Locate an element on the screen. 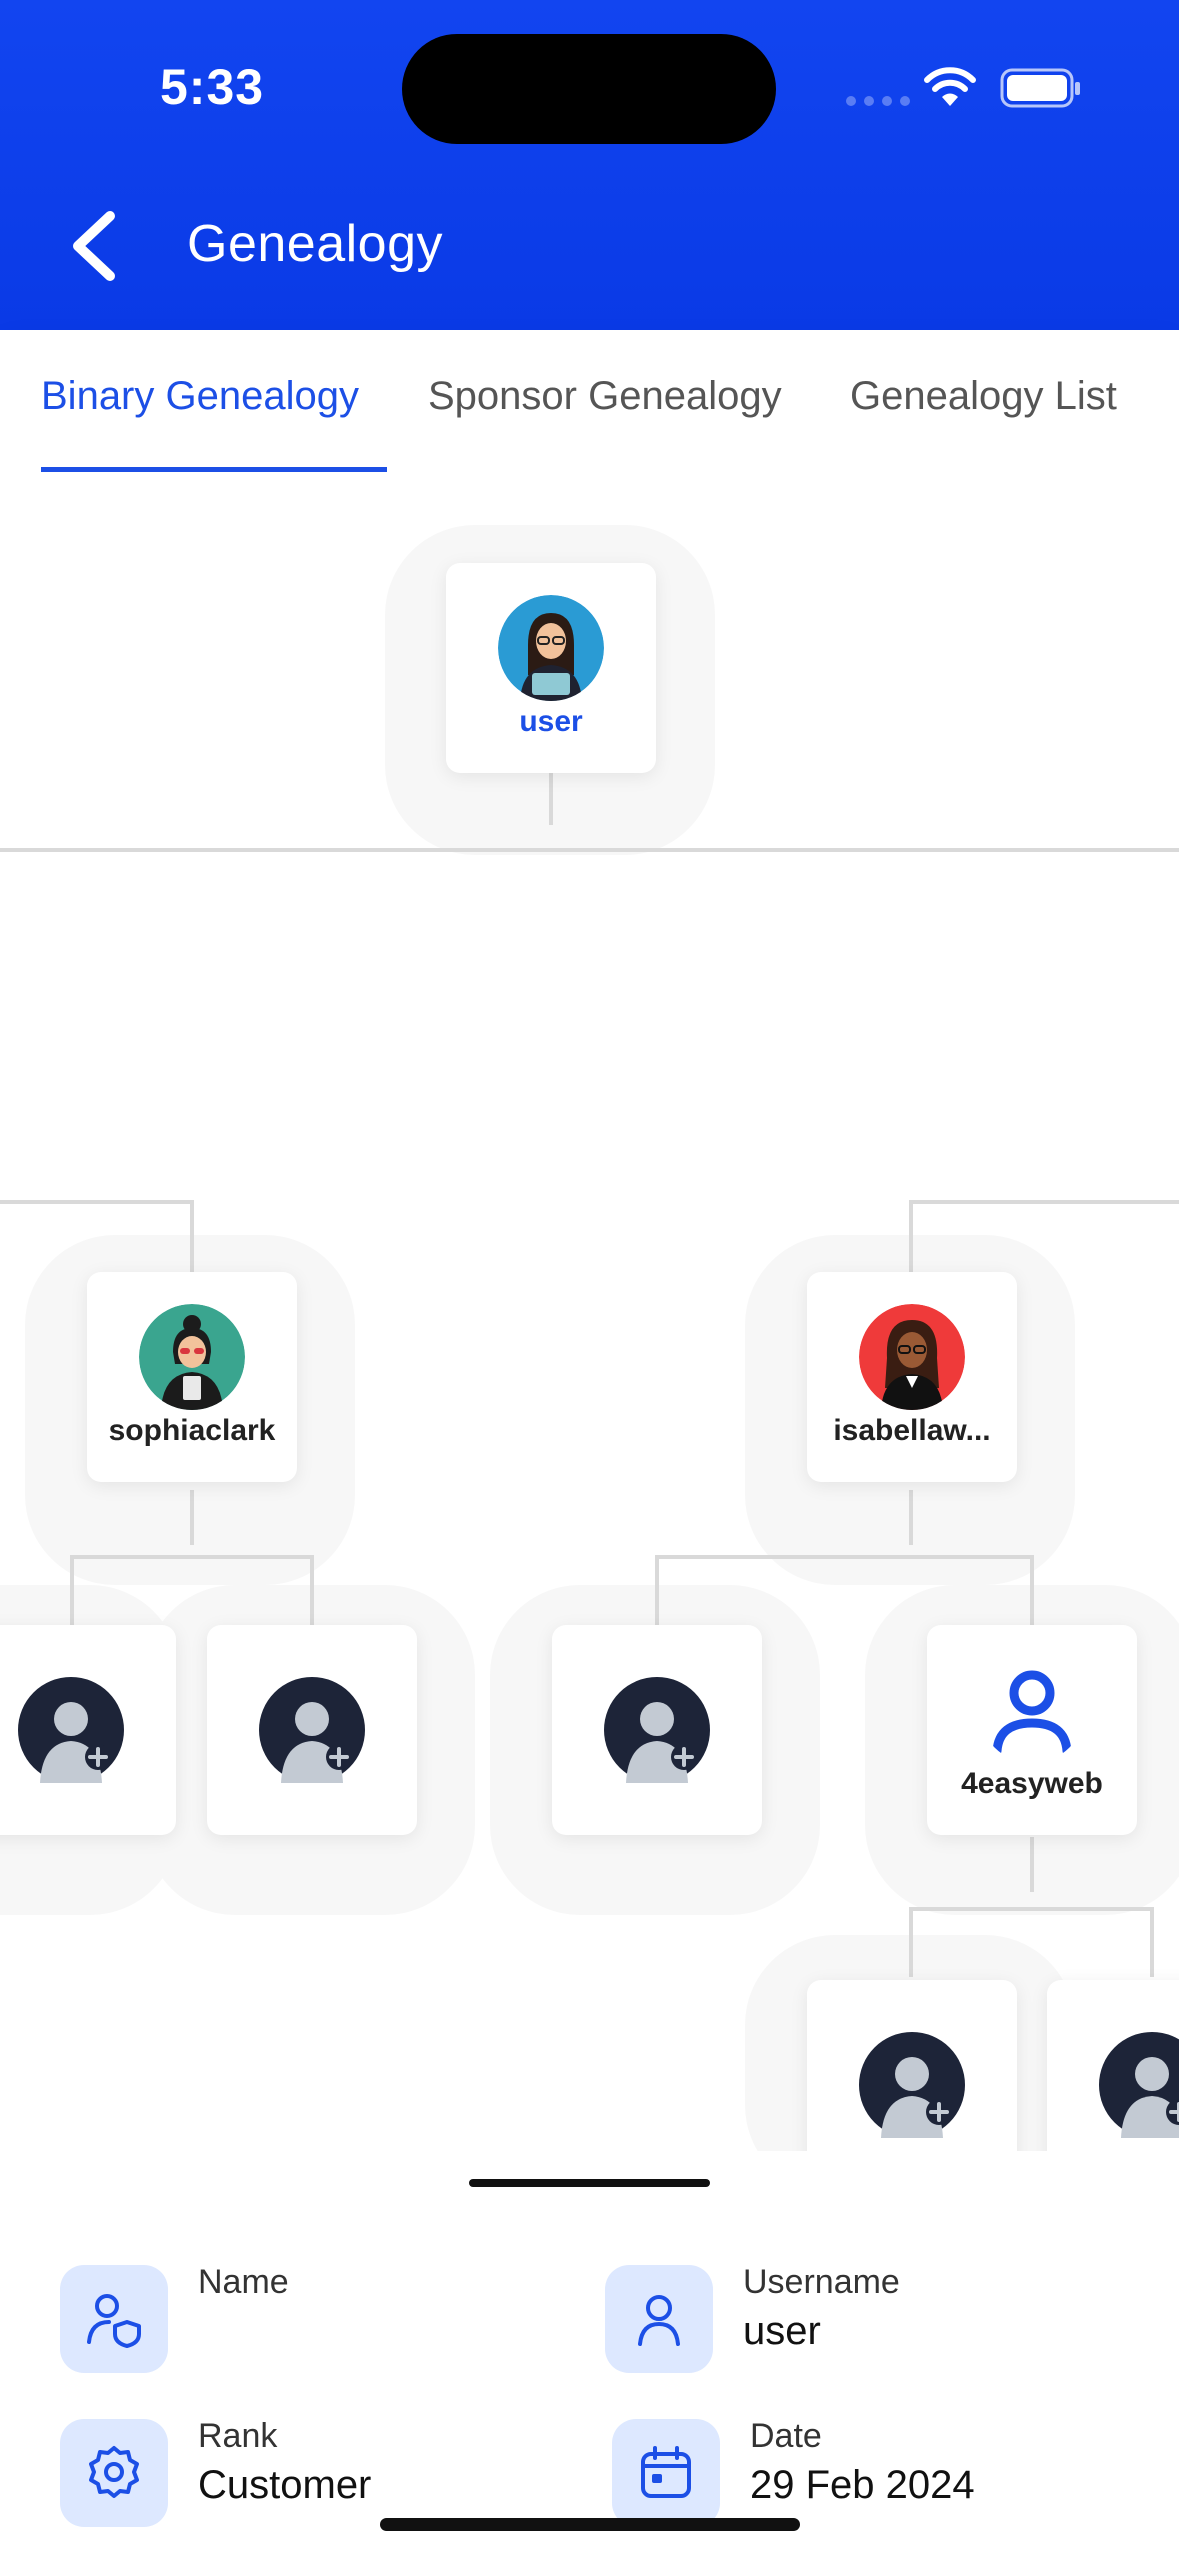 Image resolution: width=1179 pixels, height=2556 pixels. tab-binary-genealogy: Binary Genealogy is located at coordinates (200, 396).